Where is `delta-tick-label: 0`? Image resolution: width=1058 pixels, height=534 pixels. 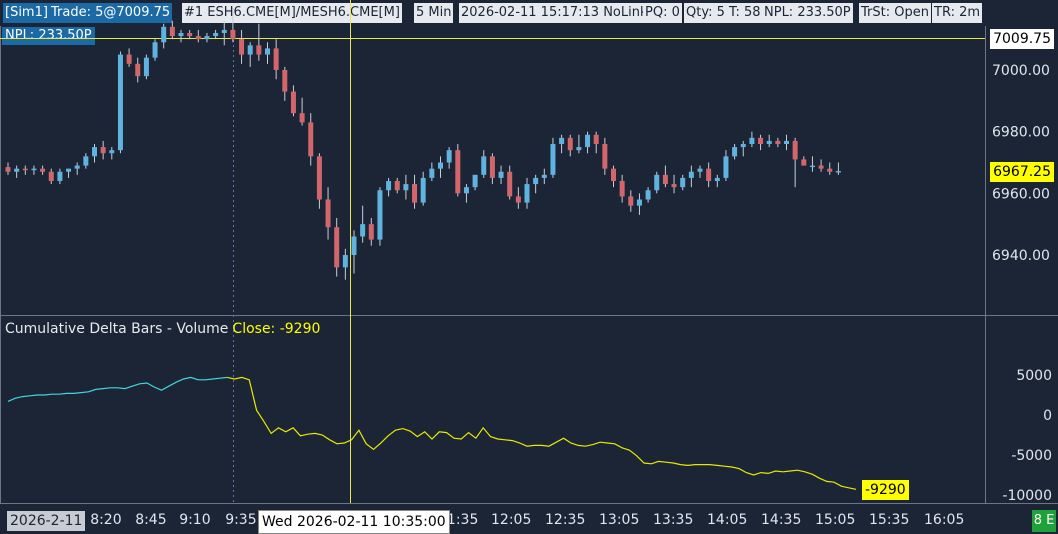 delta-tick-label: 0 is located at coordinates (1047, 416).